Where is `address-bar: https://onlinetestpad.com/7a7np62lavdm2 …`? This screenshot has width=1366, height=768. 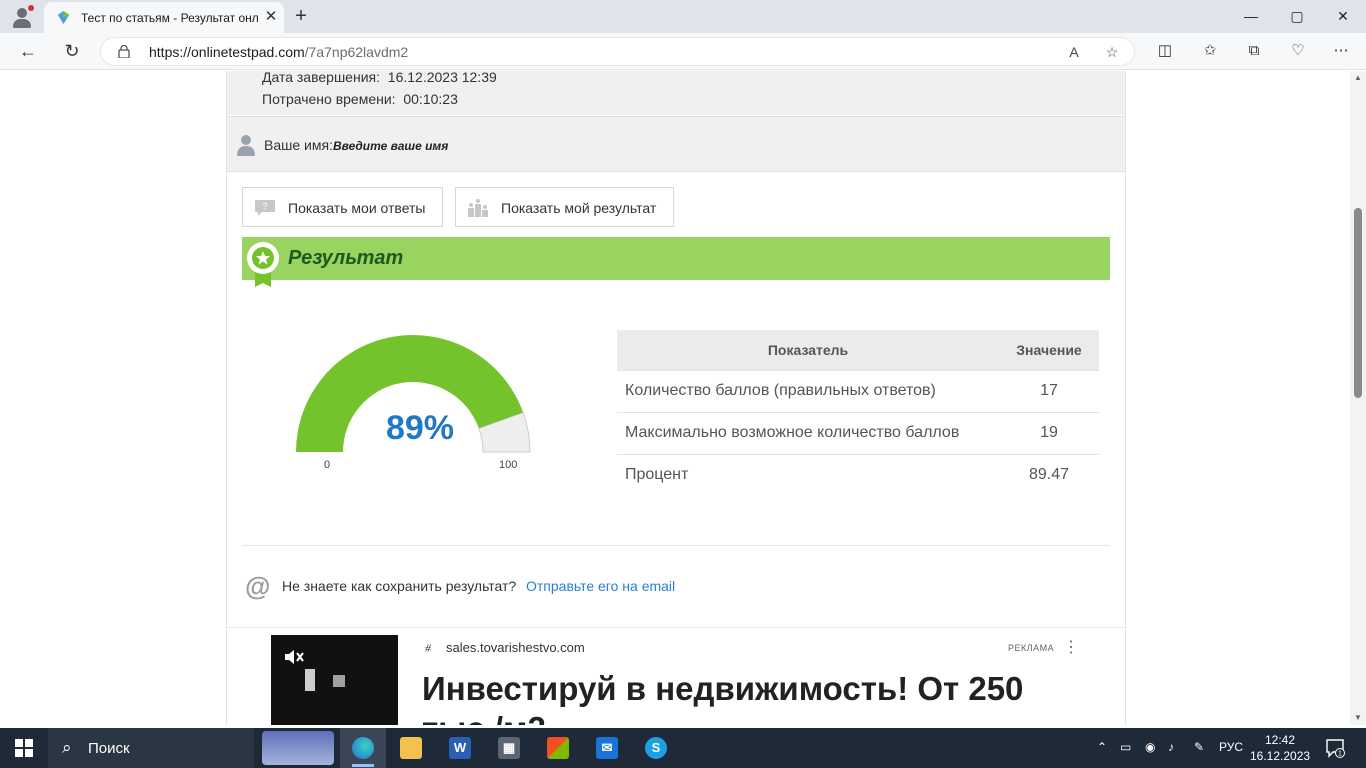
address-bar: https://onlinetestpad.com/7a7np62lavdm2 … is located at coordinates (617, 51).